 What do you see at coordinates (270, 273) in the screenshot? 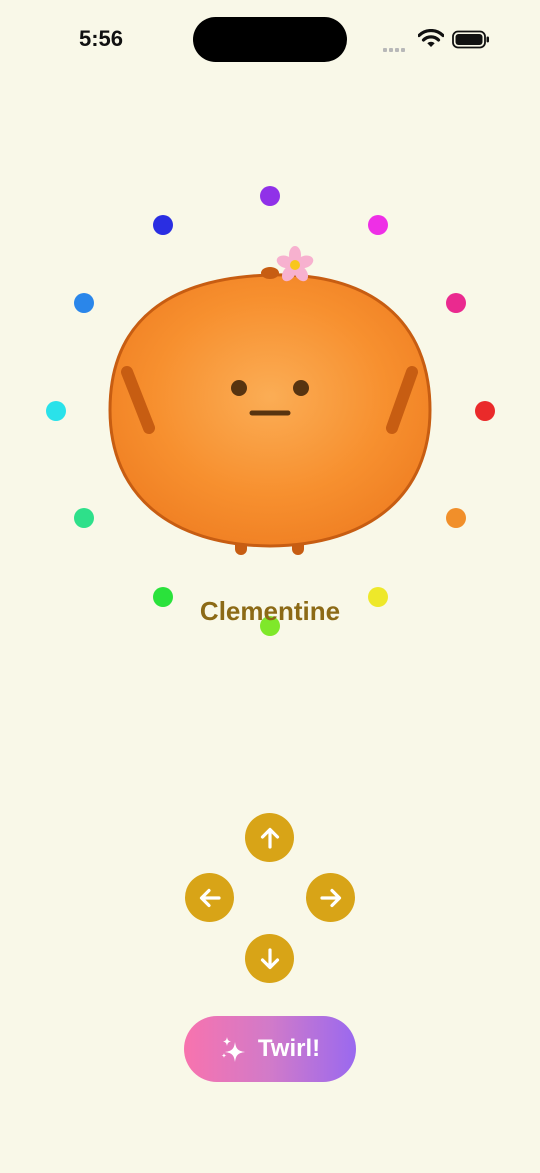
I see `stem` at bounding box center [270, 273].